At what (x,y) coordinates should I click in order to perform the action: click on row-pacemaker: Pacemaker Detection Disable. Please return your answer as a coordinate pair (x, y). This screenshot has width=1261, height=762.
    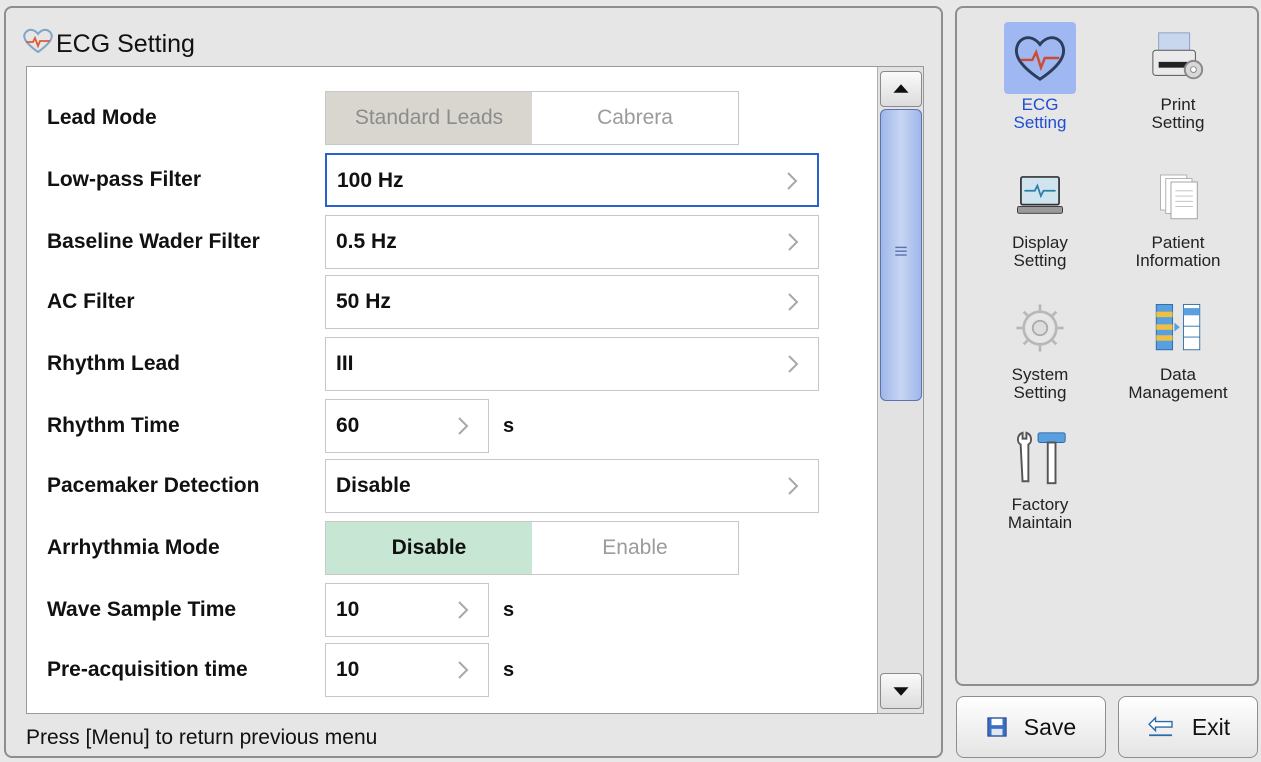
    Looking at the image, I should click on (452, 486).